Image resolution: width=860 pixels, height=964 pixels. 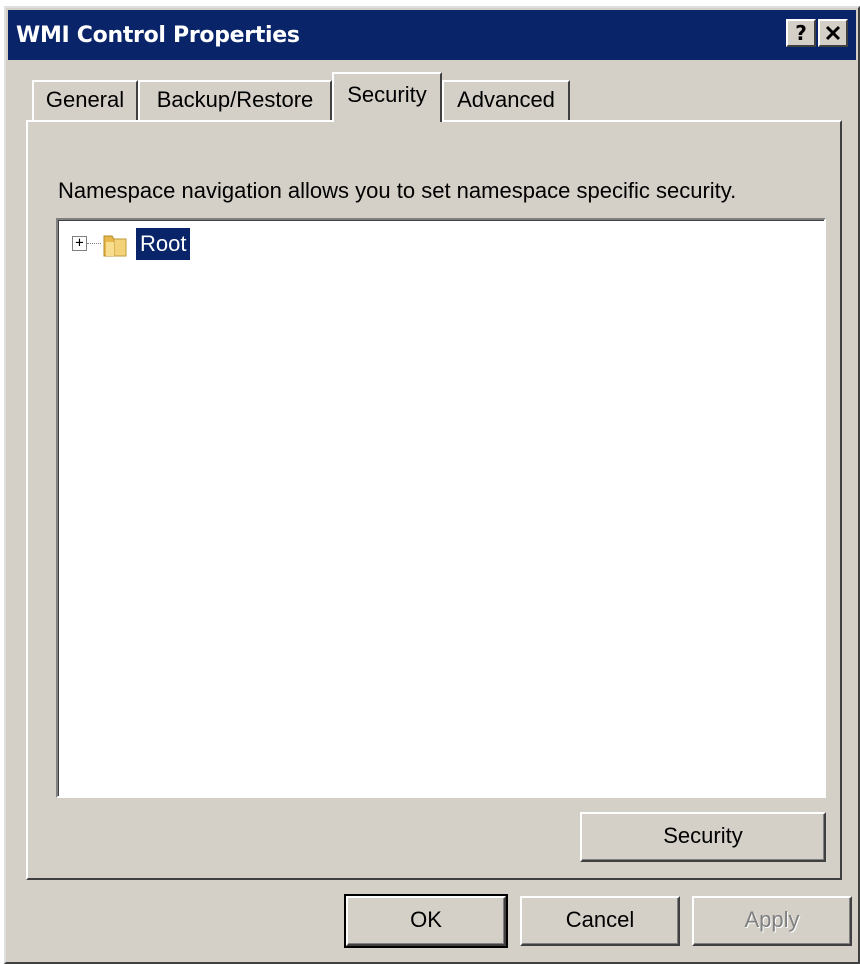 I want to click on expand-plus-icon: +, so click(x=79, y=243).